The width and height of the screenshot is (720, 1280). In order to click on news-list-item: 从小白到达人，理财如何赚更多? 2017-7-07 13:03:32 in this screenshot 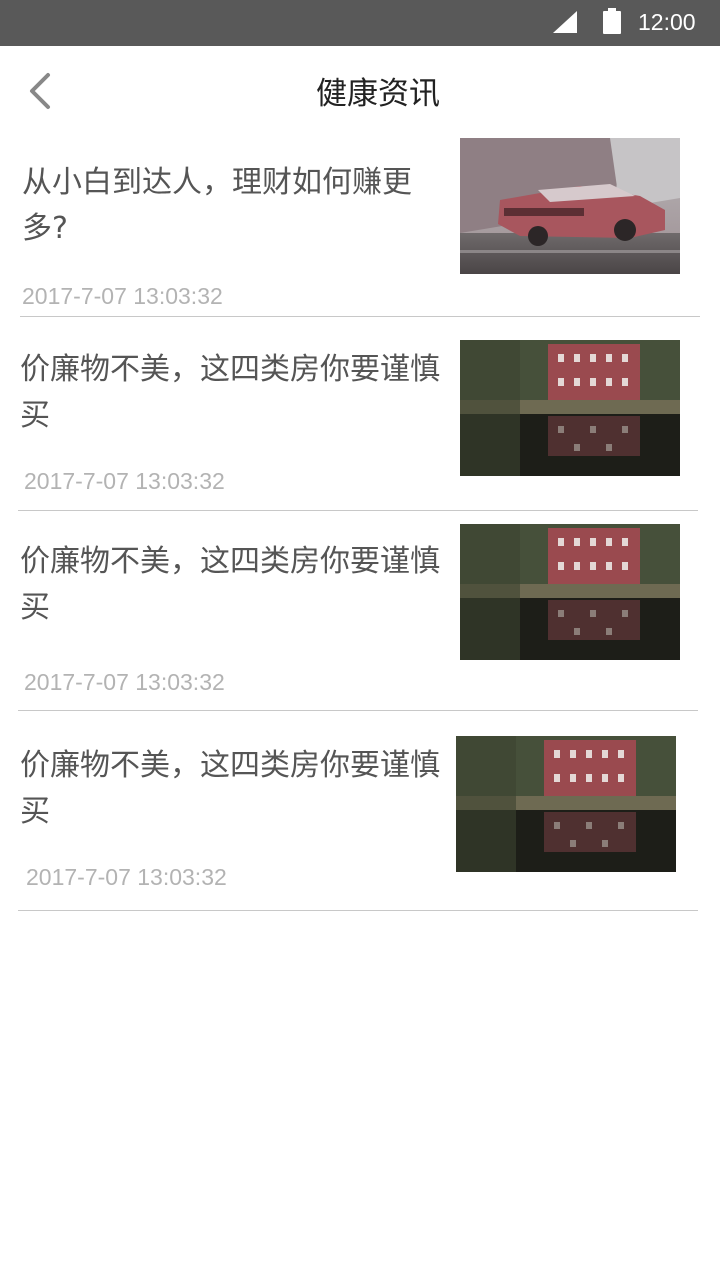, I will do `click(360, 226)`.